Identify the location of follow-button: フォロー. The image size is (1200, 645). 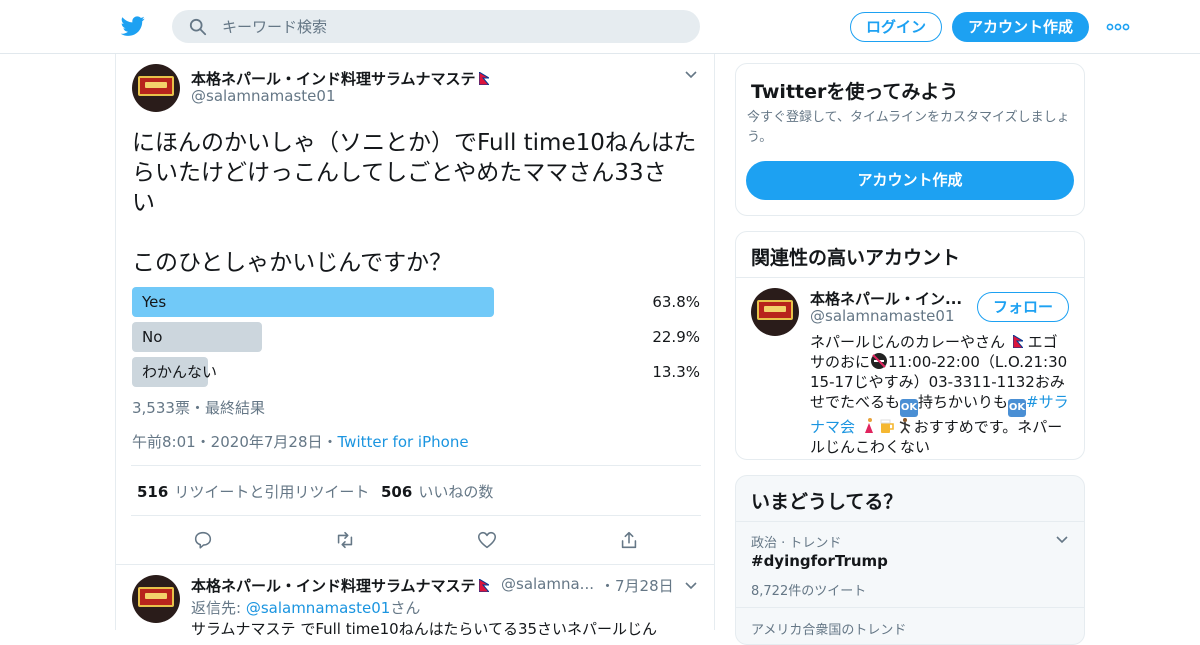
(1023, 307).